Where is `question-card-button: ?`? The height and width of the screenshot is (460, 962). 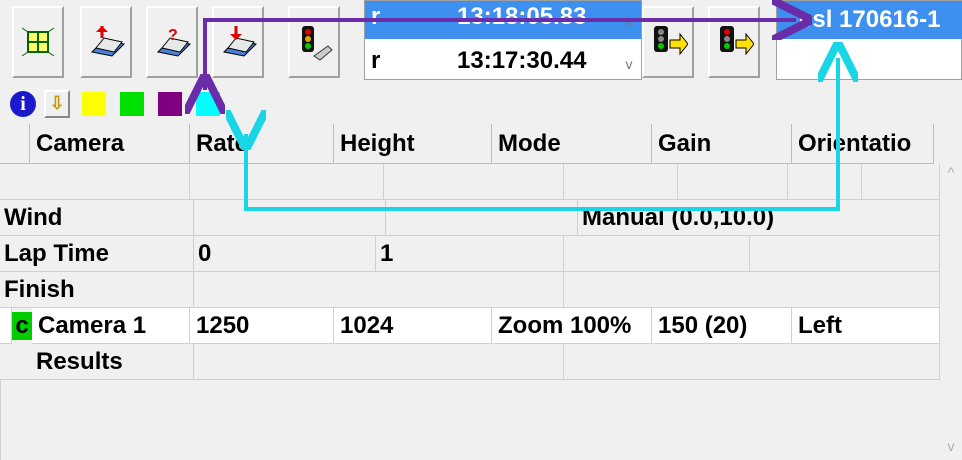 question-card-button: ? is located at coordinates (172, 42).